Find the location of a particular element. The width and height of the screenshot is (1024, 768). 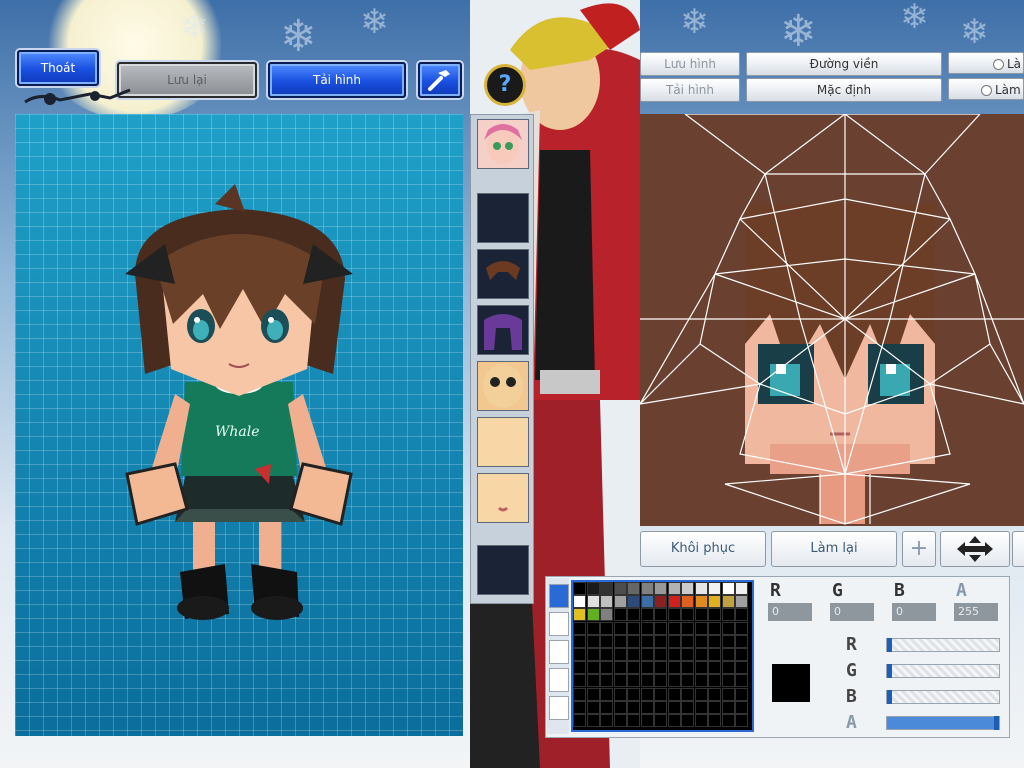

b-slider is located at coordinates (943, 697).